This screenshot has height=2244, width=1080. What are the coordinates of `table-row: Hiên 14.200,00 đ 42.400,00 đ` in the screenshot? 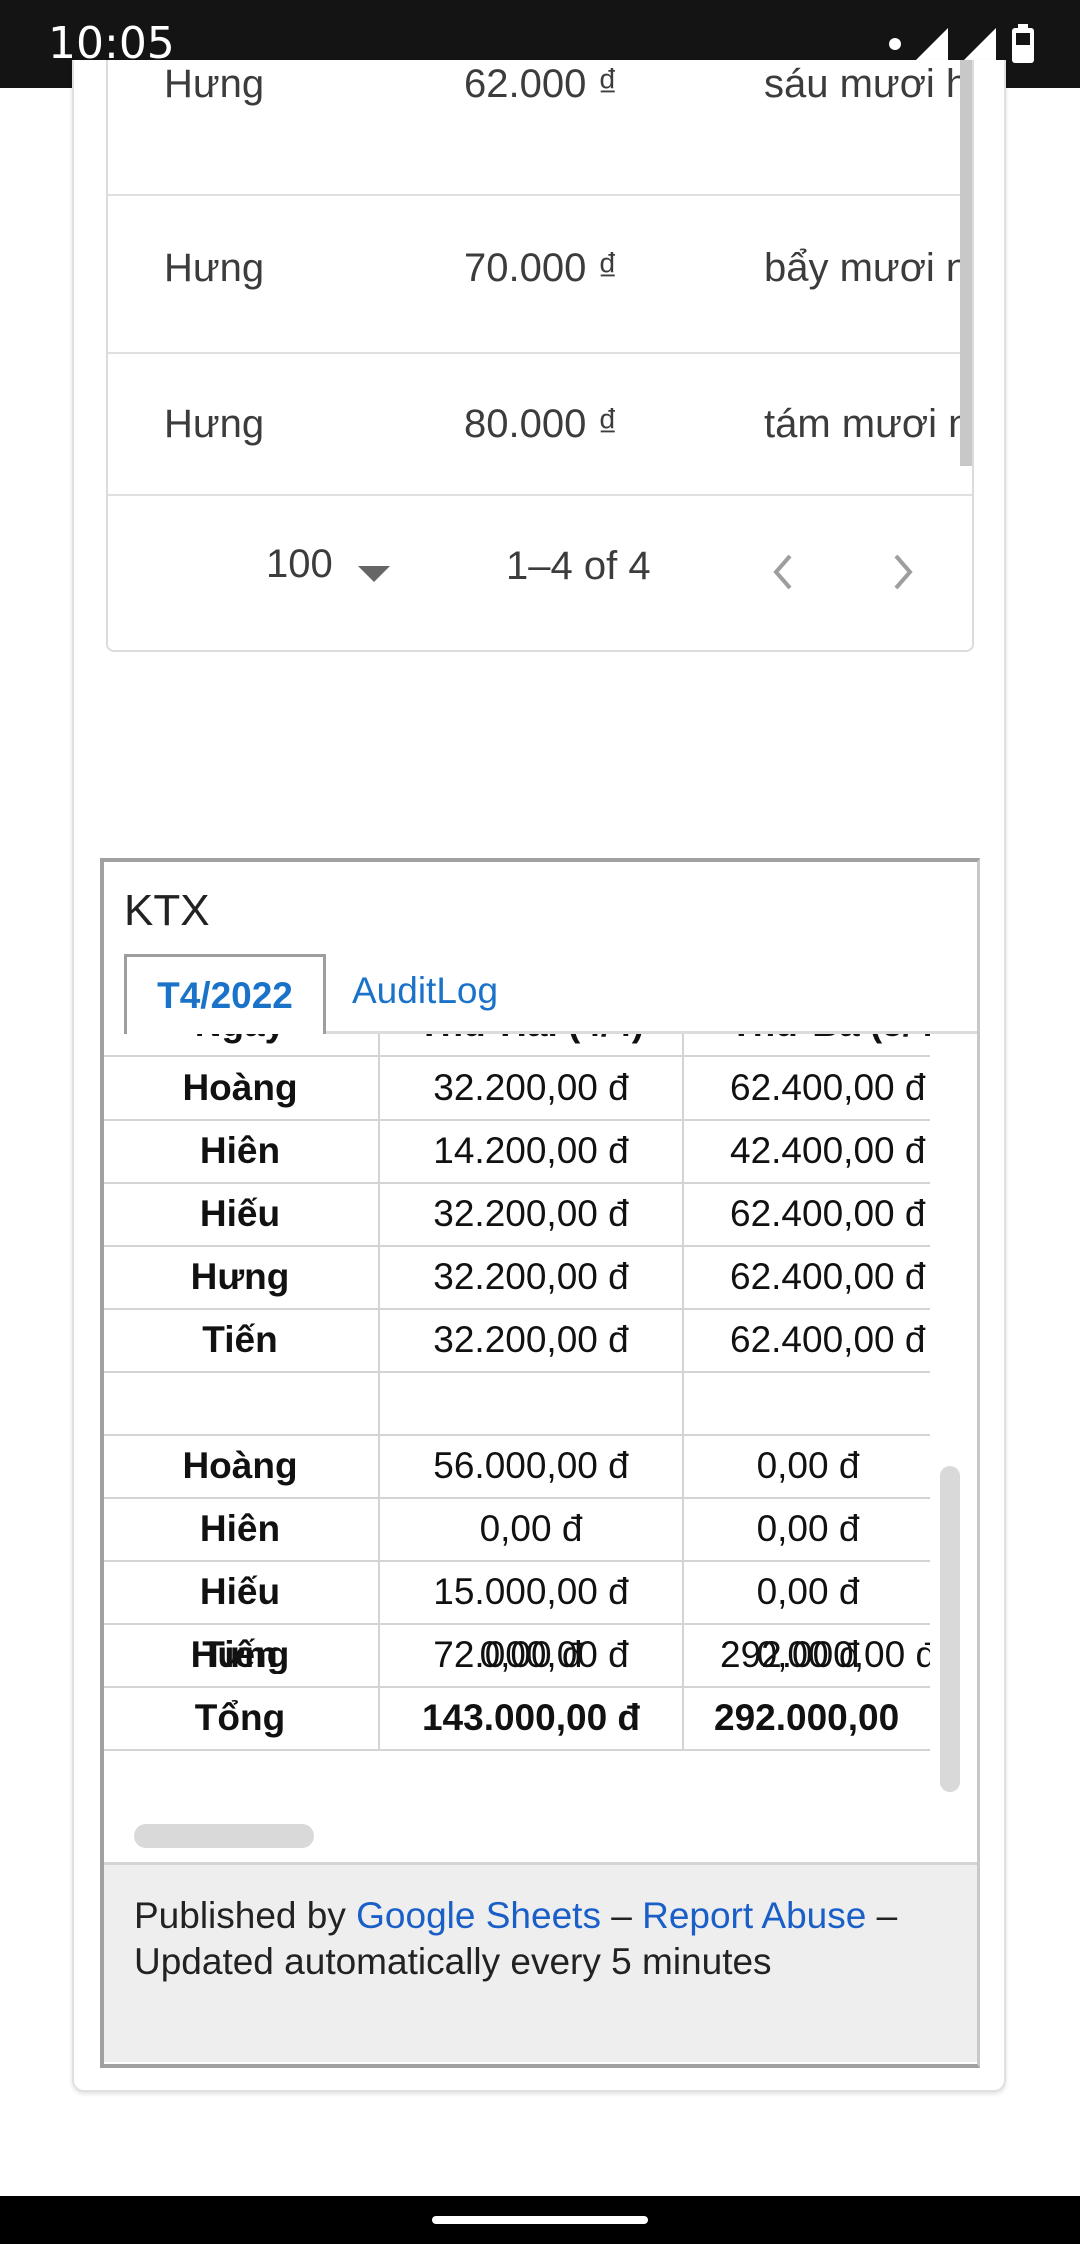 It's located at (517, 1151).